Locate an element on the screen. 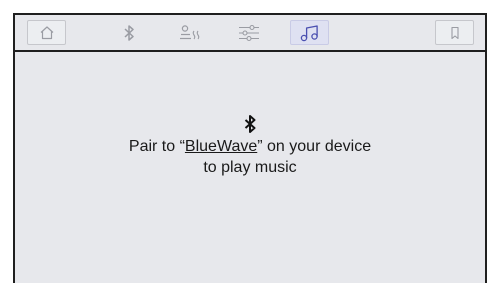 This screenshot has height=283, width=500. top-tab-bar is located at coordinates (250, 33).